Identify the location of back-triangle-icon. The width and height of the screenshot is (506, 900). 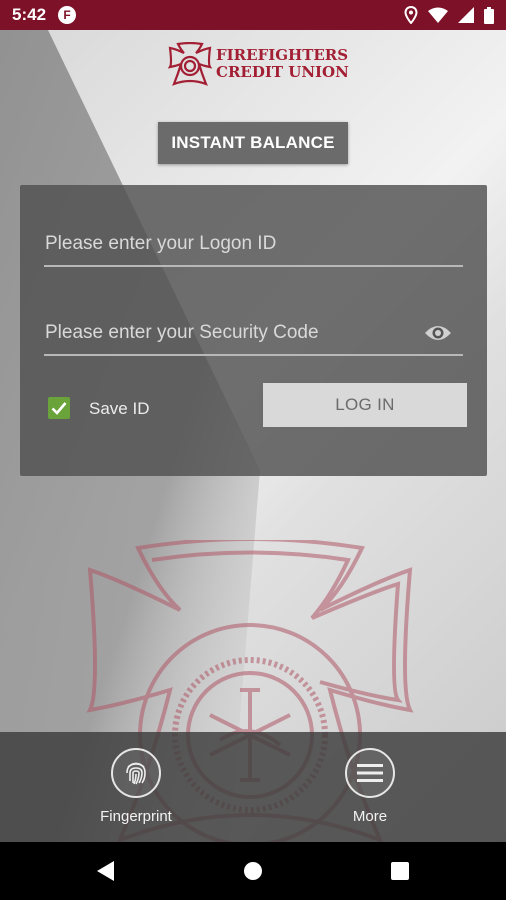
(105, 871).